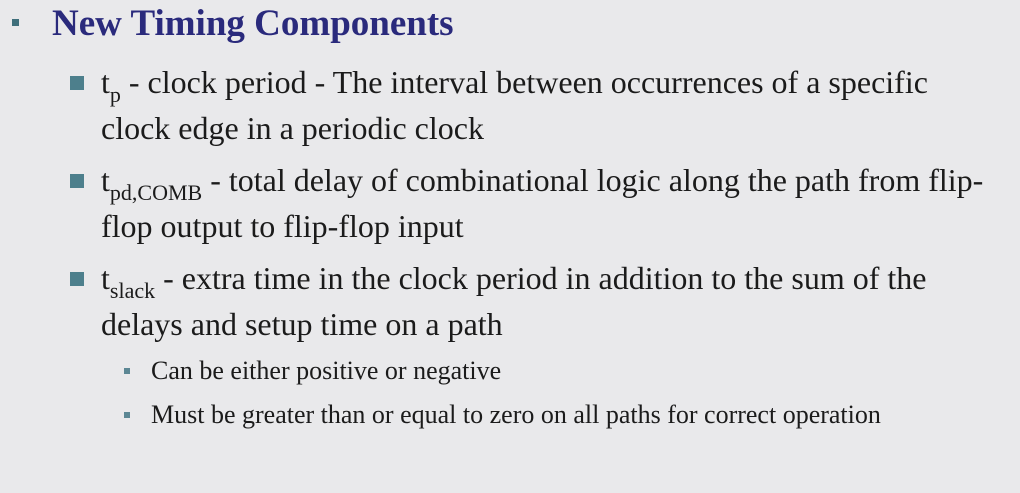 This screenshot has width=1020, height=493. I want to click on symbol: tpd,COMB, so click(151, 183).